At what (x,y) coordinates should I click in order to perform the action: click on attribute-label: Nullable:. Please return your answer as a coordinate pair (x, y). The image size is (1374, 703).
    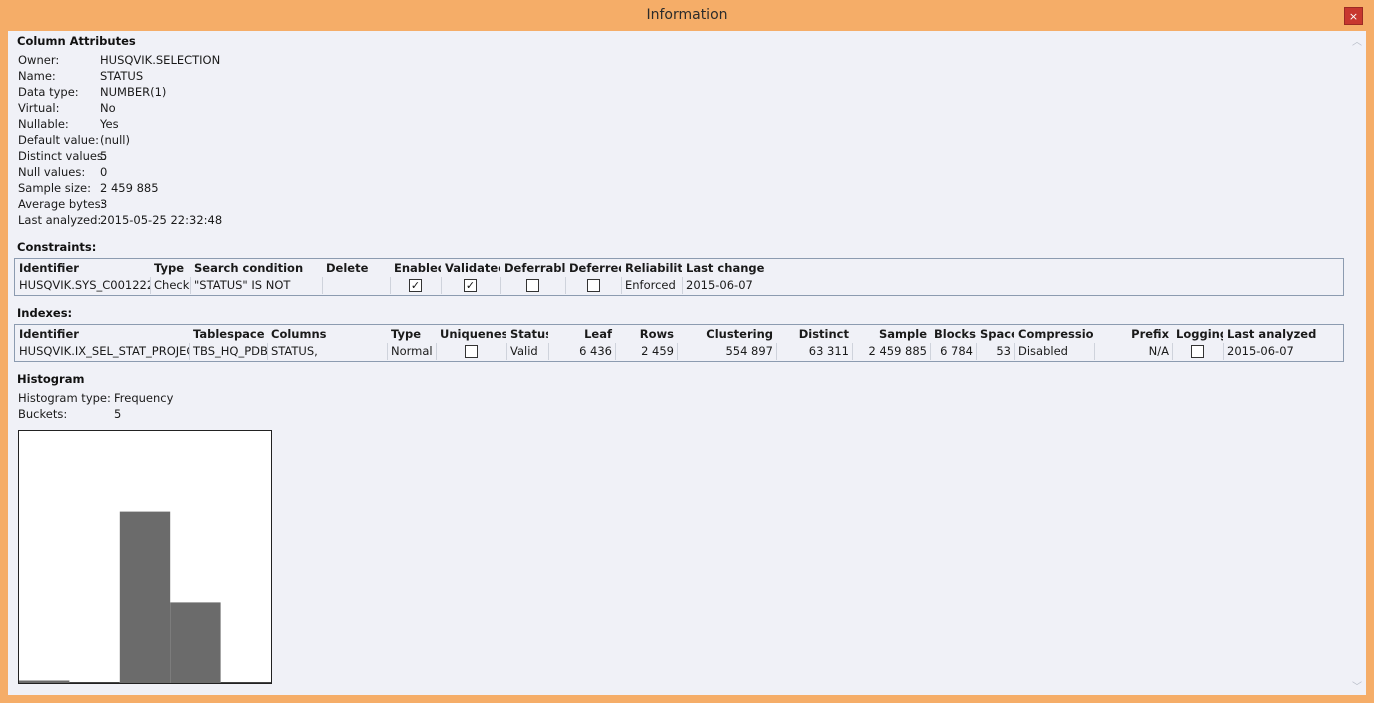
    Looking at the image, I should click on (43, 124).